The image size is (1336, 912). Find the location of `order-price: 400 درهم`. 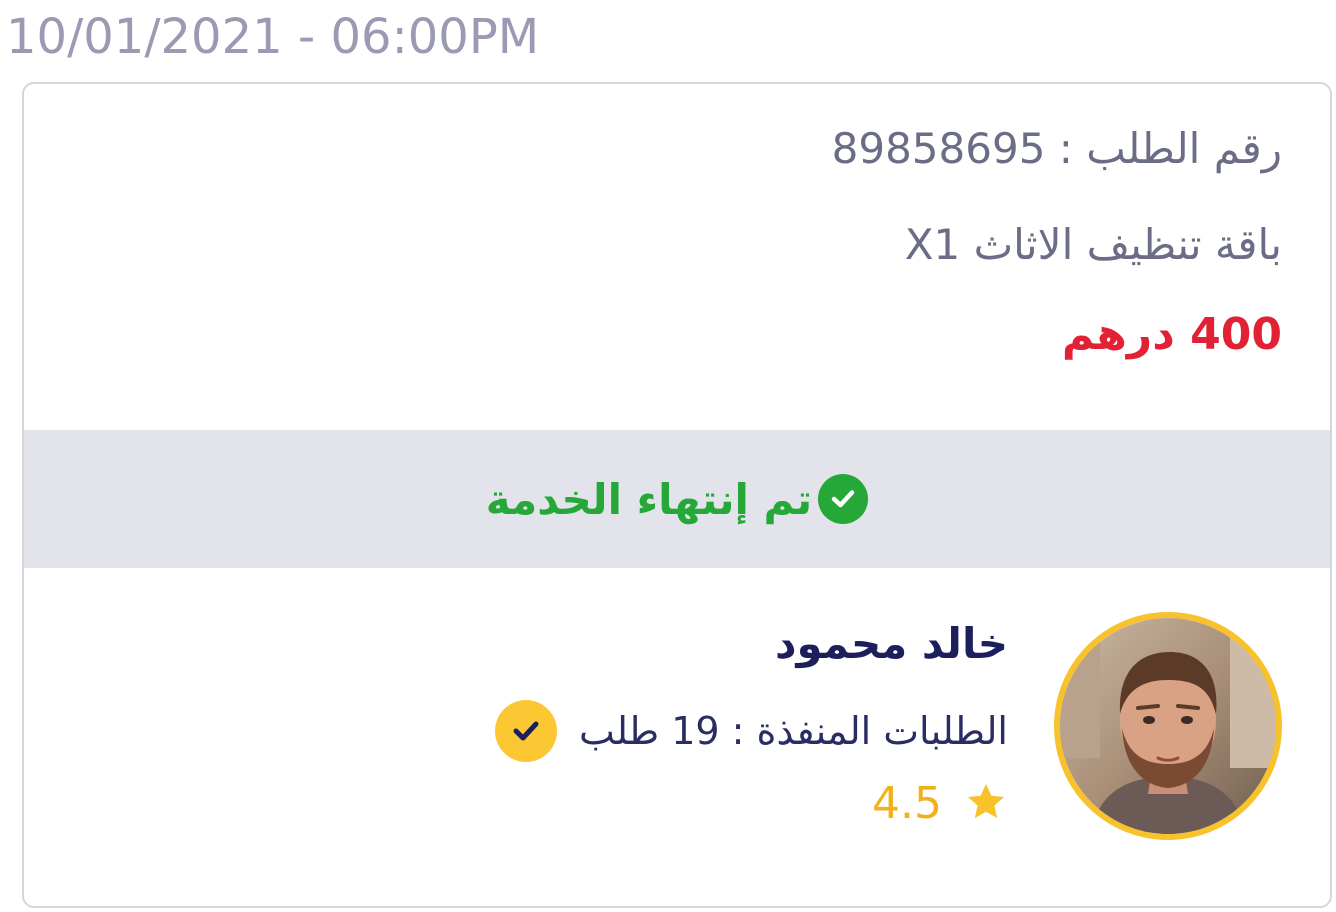

order-price: 400 درهم is located at coordinates (1171, 334).